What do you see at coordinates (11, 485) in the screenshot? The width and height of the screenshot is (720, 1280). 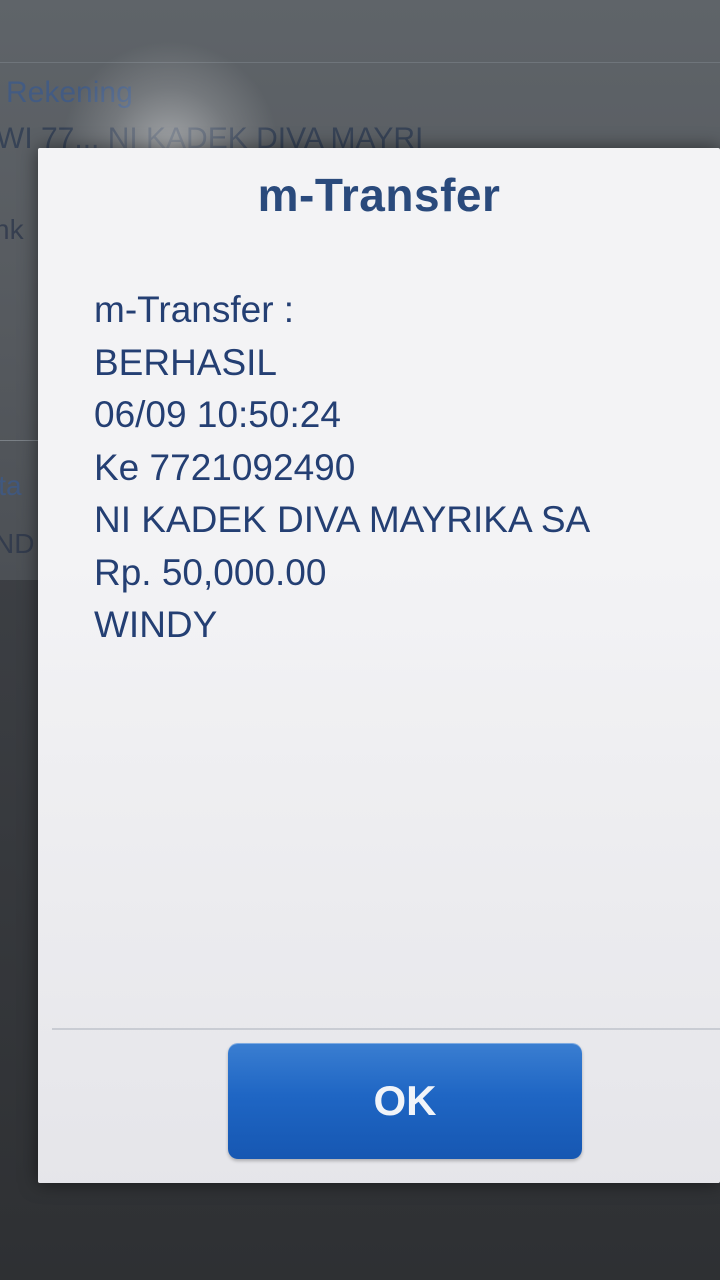 I see `background-fragment: ita` at bounding box center [11, 485].